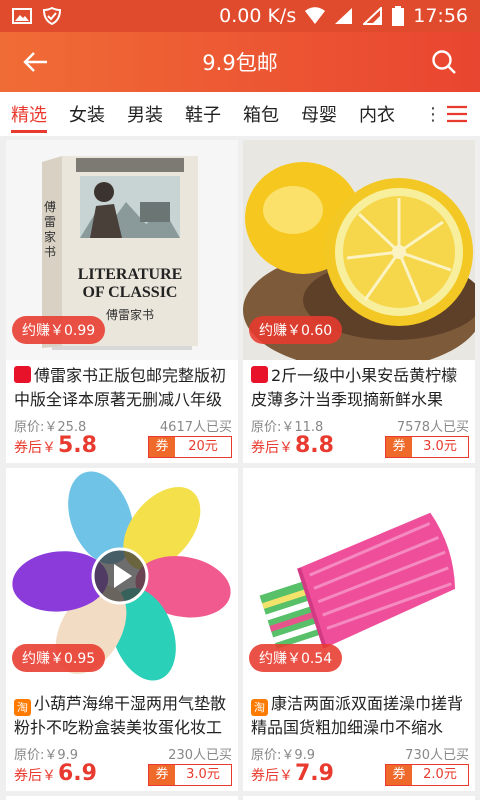 This screenshot has height=800, width=480. I want to click on app-bar: 9.9包邮, so click(240, 62).